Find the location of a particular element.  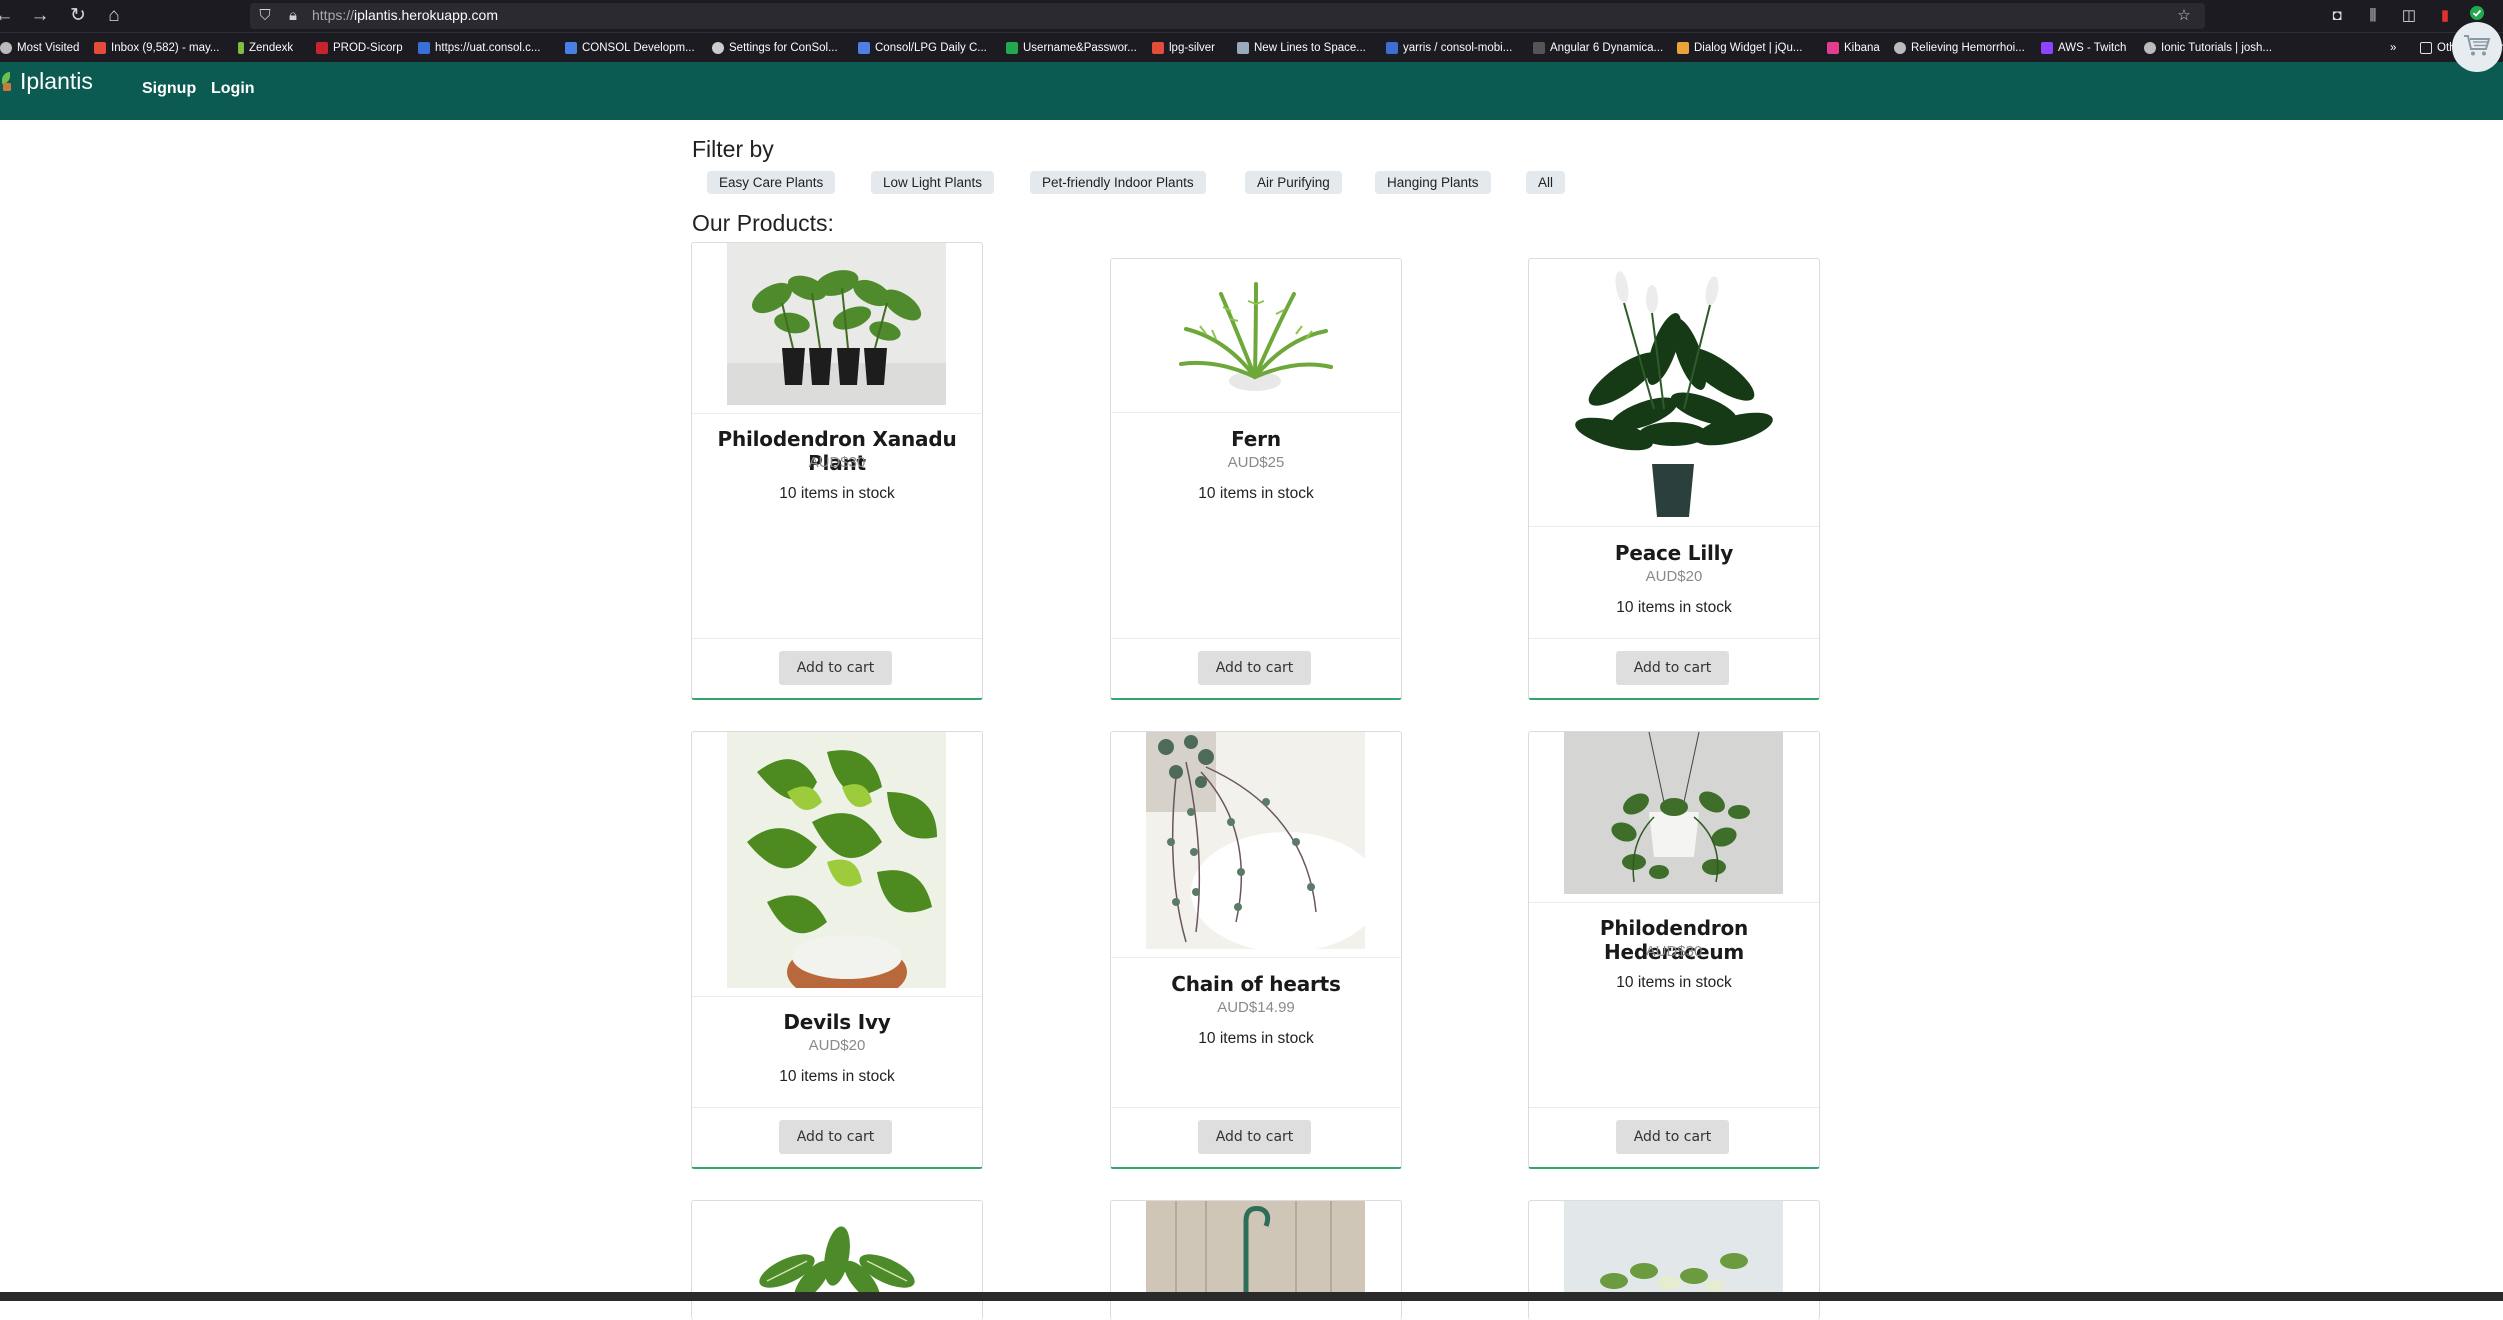

bookmark-item: lpg-silver is located at coordinates (1183, 48).